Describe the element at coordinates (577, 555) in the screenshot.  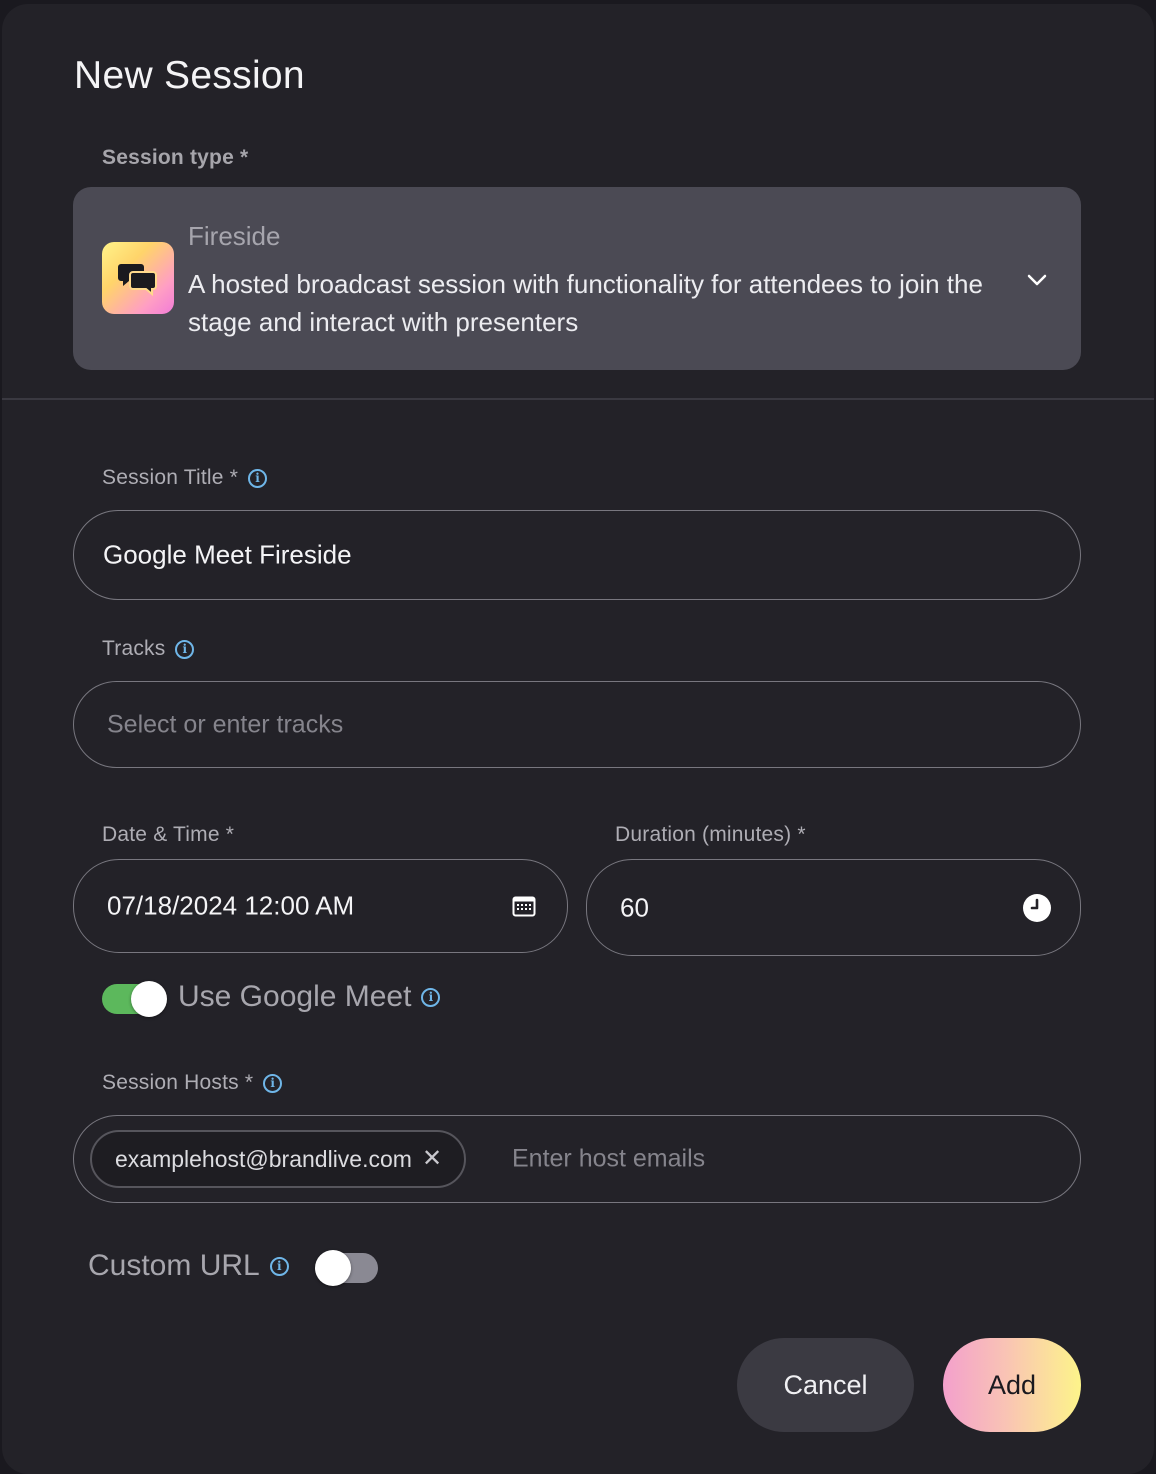
I see `session-title-input: Google Meet Fireside` at that location.